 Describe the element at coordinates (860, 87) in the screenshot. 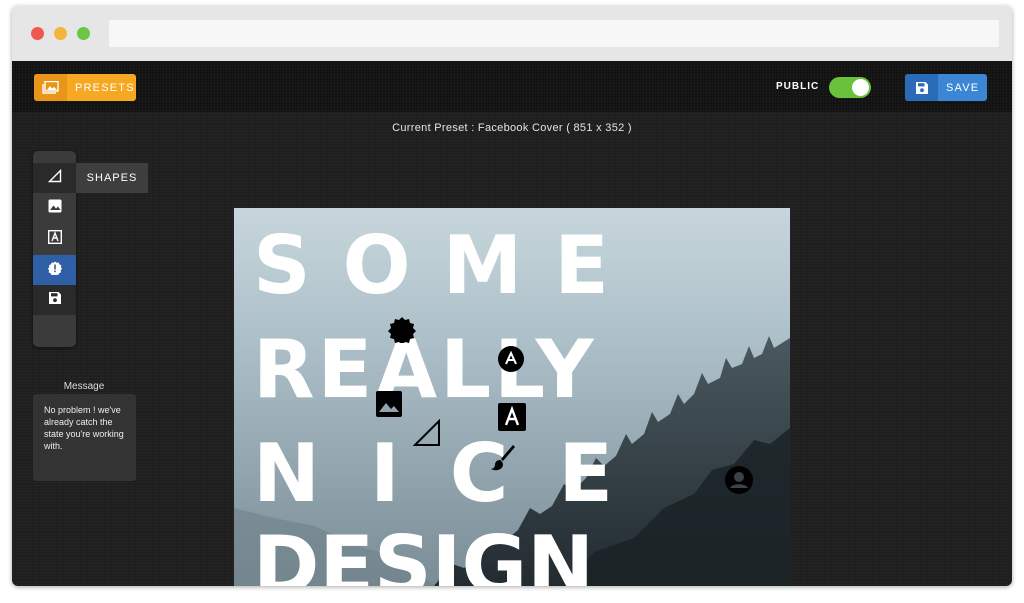

I see `toggle-knob` at that location.